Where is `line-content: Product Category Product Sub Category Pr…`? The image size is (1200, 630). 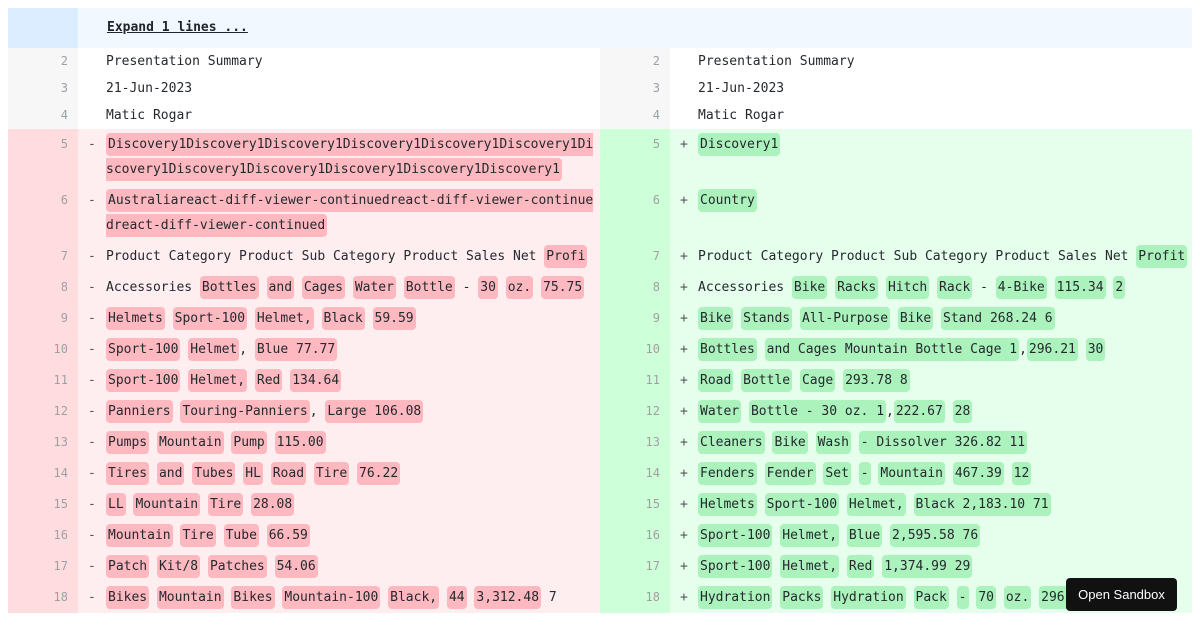 line-content: Product Category Product Sub Category Pr… is located at coordinates (945, 256).